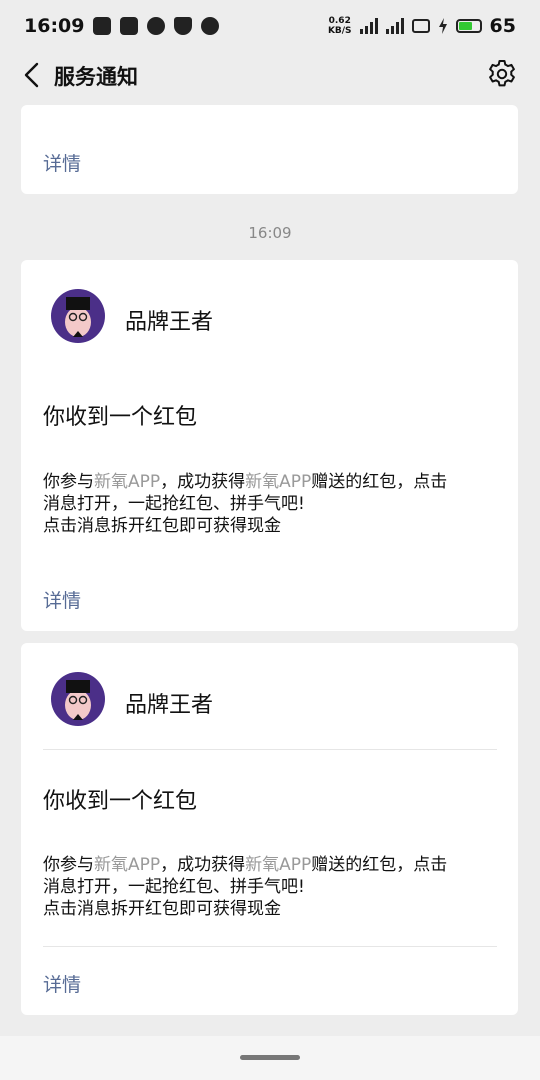  Describe the element at coordinates (502, 74) in the screenshot. I see `gear-icon` at that location.